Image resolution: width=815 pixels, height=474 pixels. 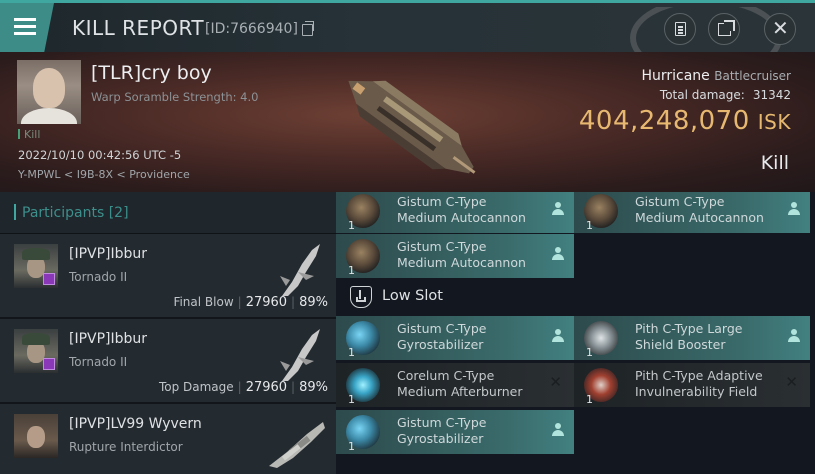 What do you see at coordinates (251, 29) in the screenshot?
I see `kill-id: [ID:7666940]` at bounding box center [251, 29].